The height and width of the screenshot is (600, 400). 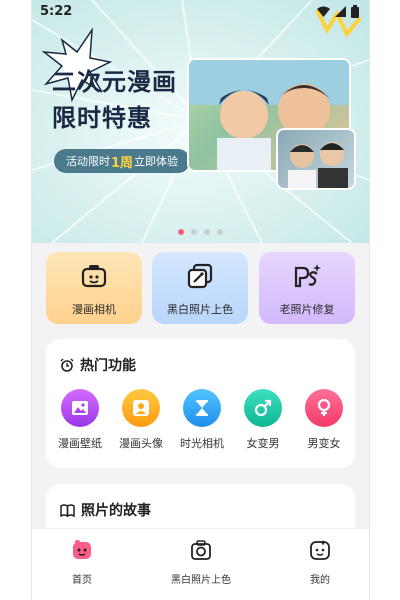 What do you see at coordinates (67, 510) in the screenshot?
I see `book-icon` at bounding box center [67, 510].